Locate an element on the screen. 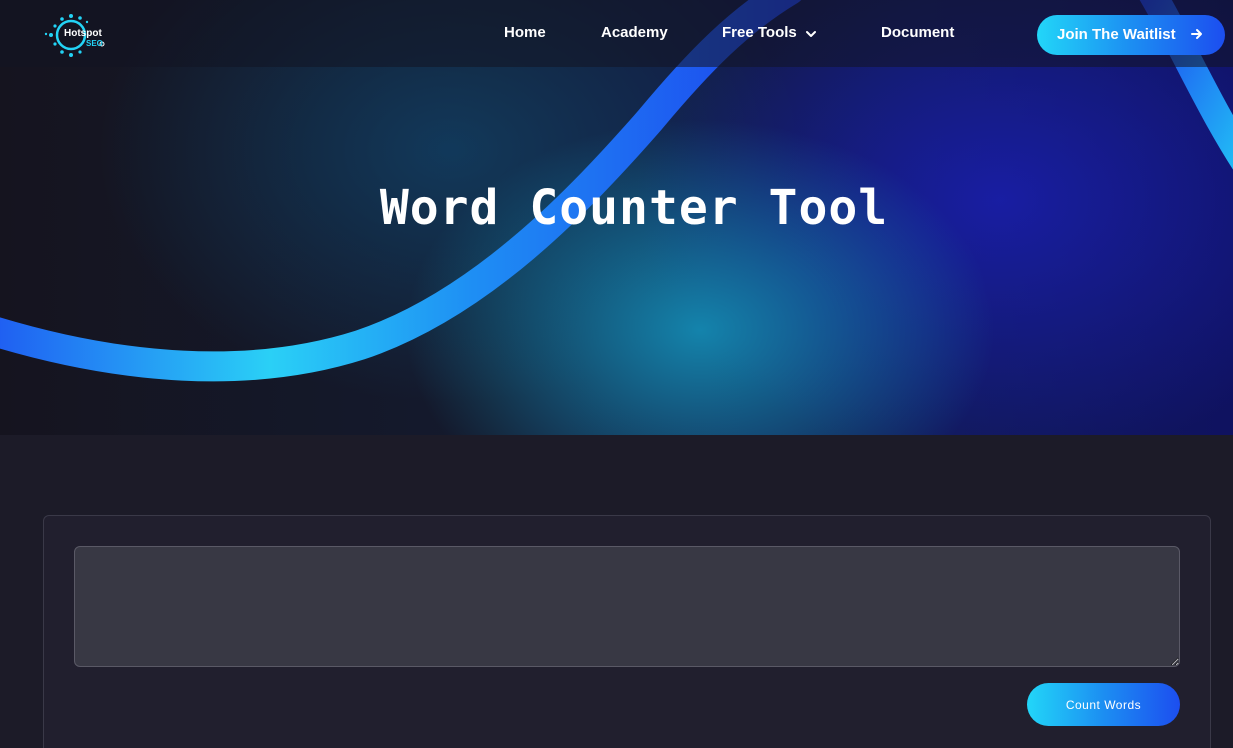 The image size is (1233, 748). count-words-button: Count Words is located at coordinates (1103, 704).